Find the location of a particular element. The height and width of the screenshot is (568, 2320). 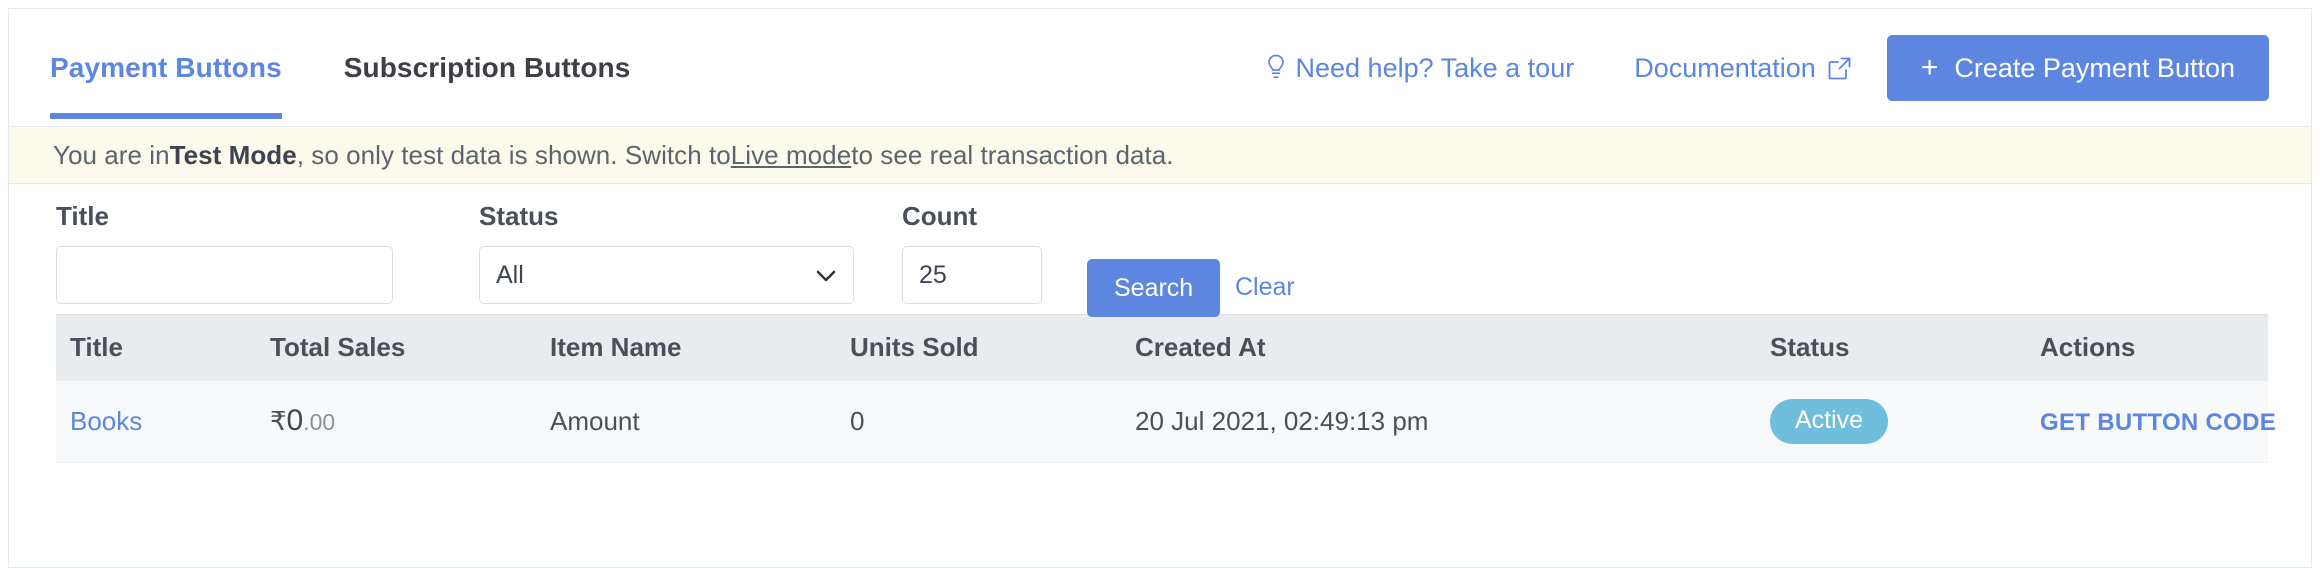

clear-link-wrap: Clear is located at coordinates (1265, 287).